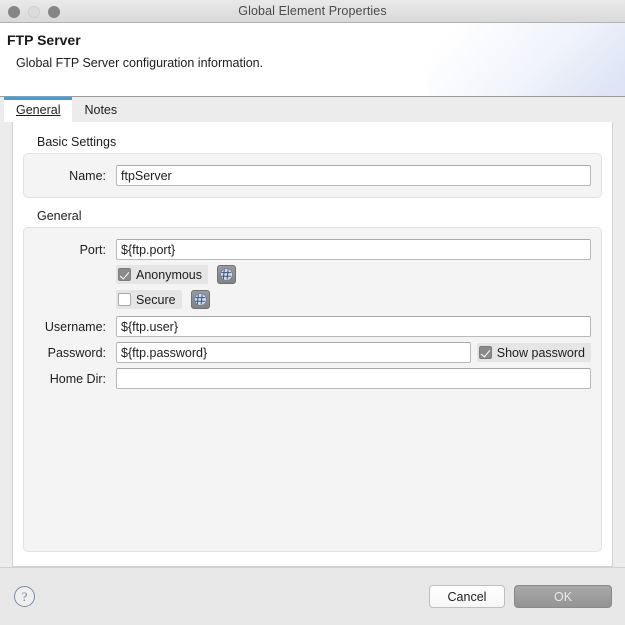 This screenshot has height=625, width=625. What do you see at coordinates (467, 596) in the screenshot?
I see `cancel-button: Cancel` at bounding box center [467, 596].